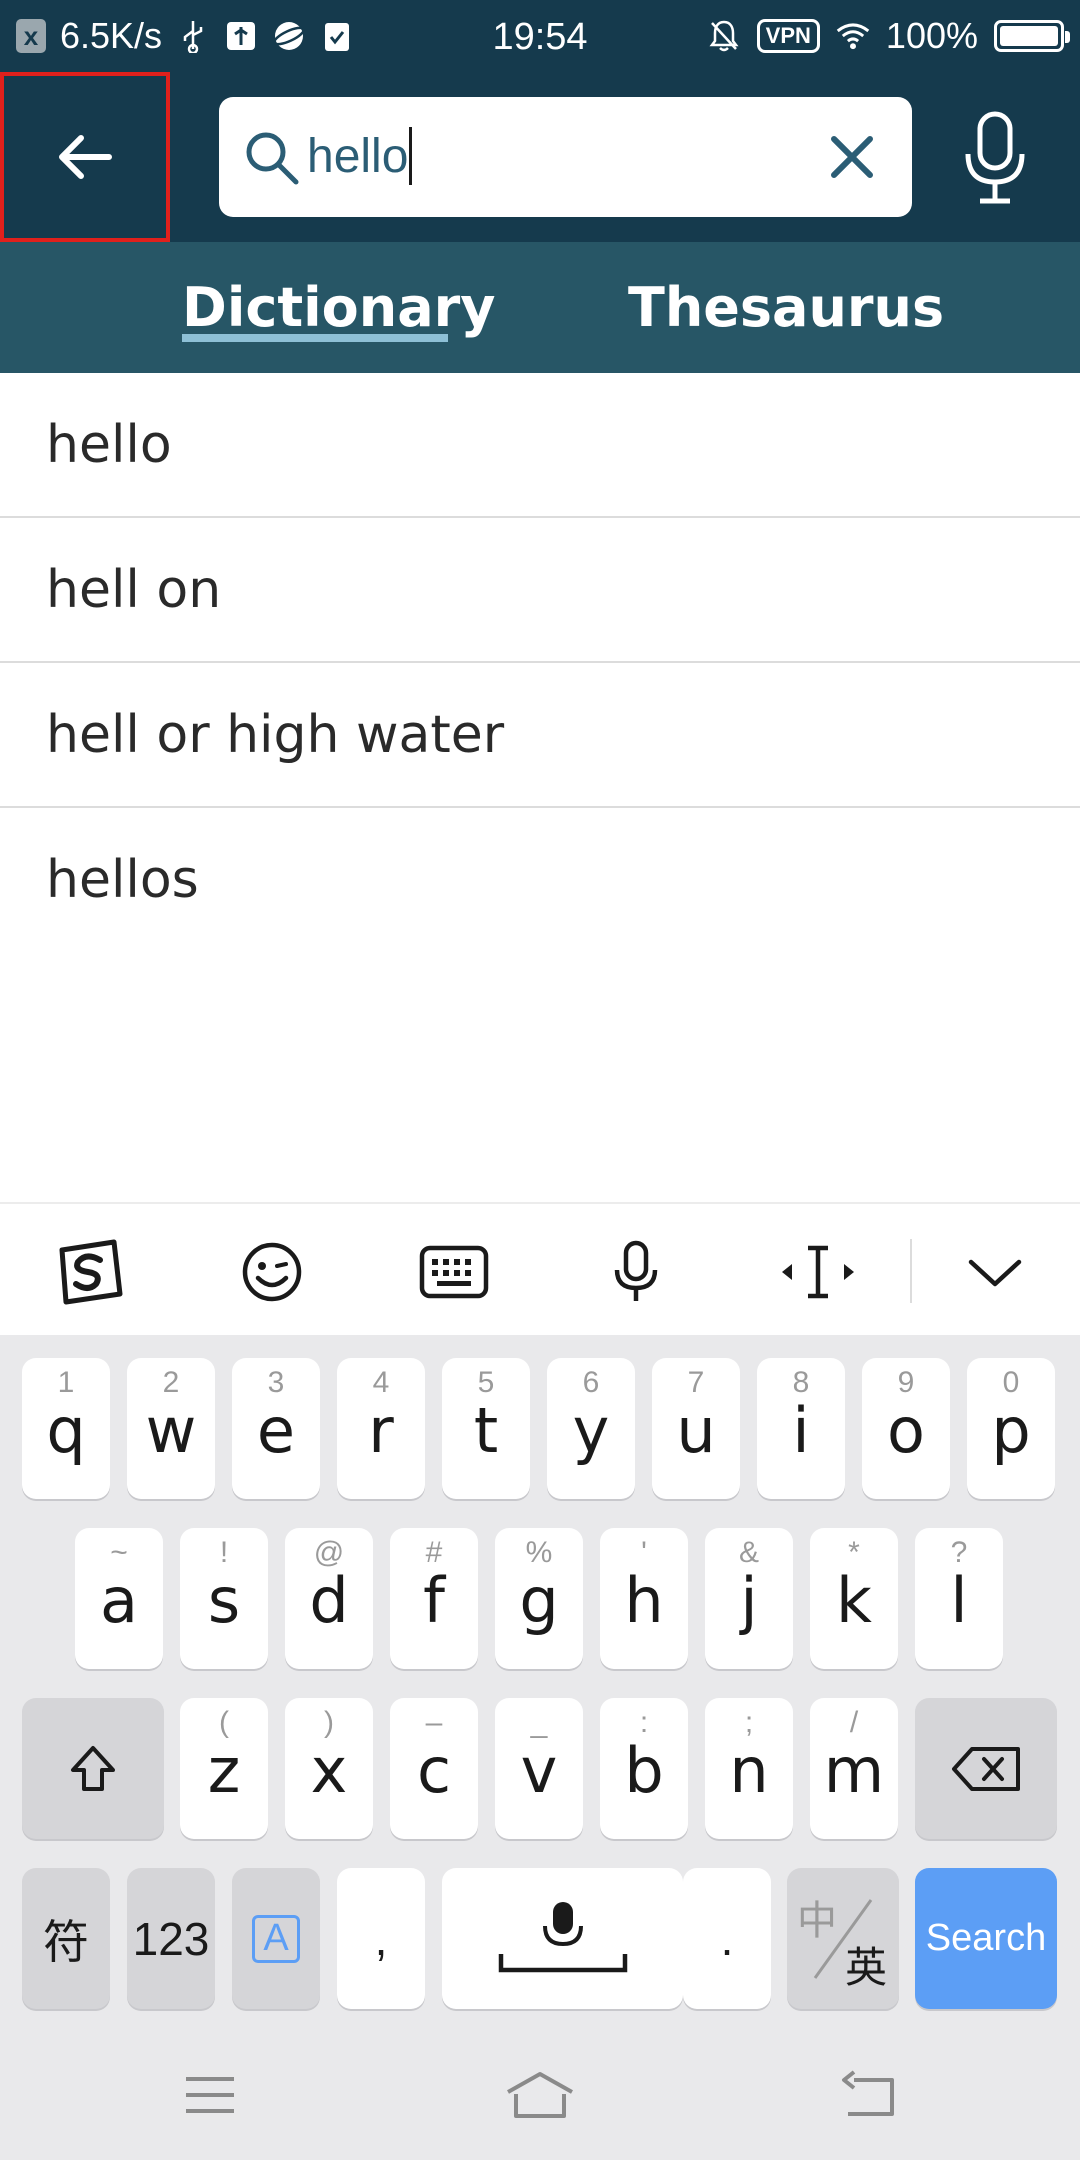 Image resolution: width=1080 pixels, height=2160 pixels. I want to click on close-icon, so click(852, 157).